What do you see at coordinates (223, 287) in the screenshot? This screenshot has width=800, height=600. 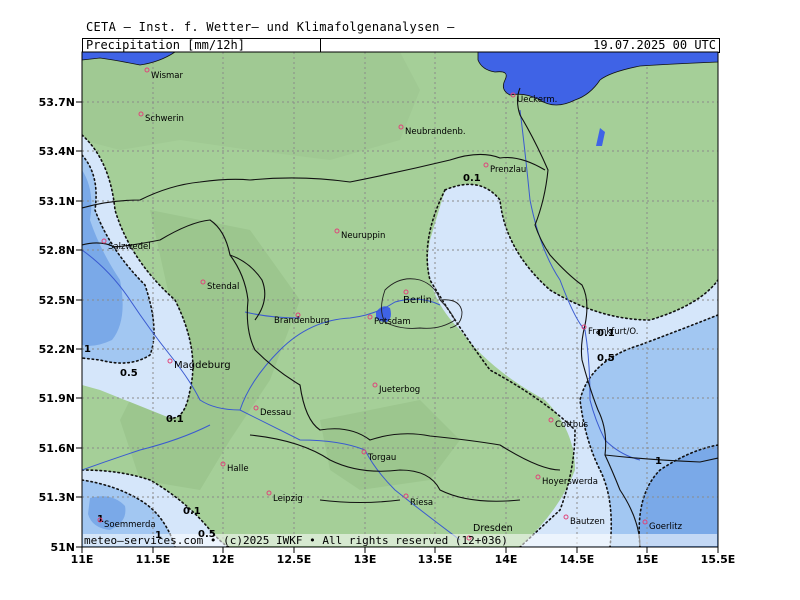 I see `svg-text: Stendal` at bounding box center [223, 287].